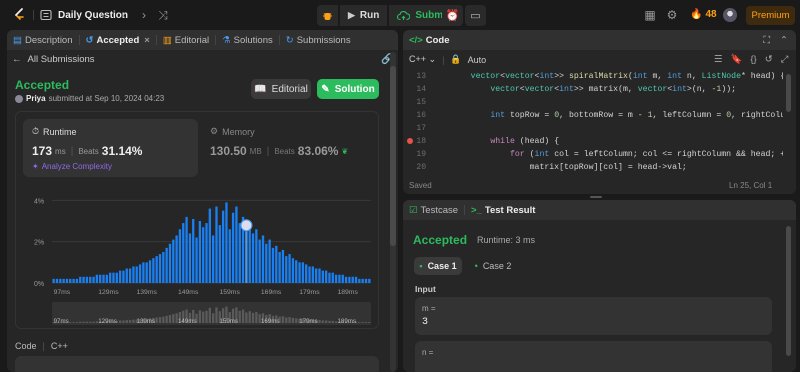 This screenshot has width=800, height=372. I want to click on memory-card: ⚙ Memory 130.50 MB | Beats 83.06% ❦, so click(289, 148).